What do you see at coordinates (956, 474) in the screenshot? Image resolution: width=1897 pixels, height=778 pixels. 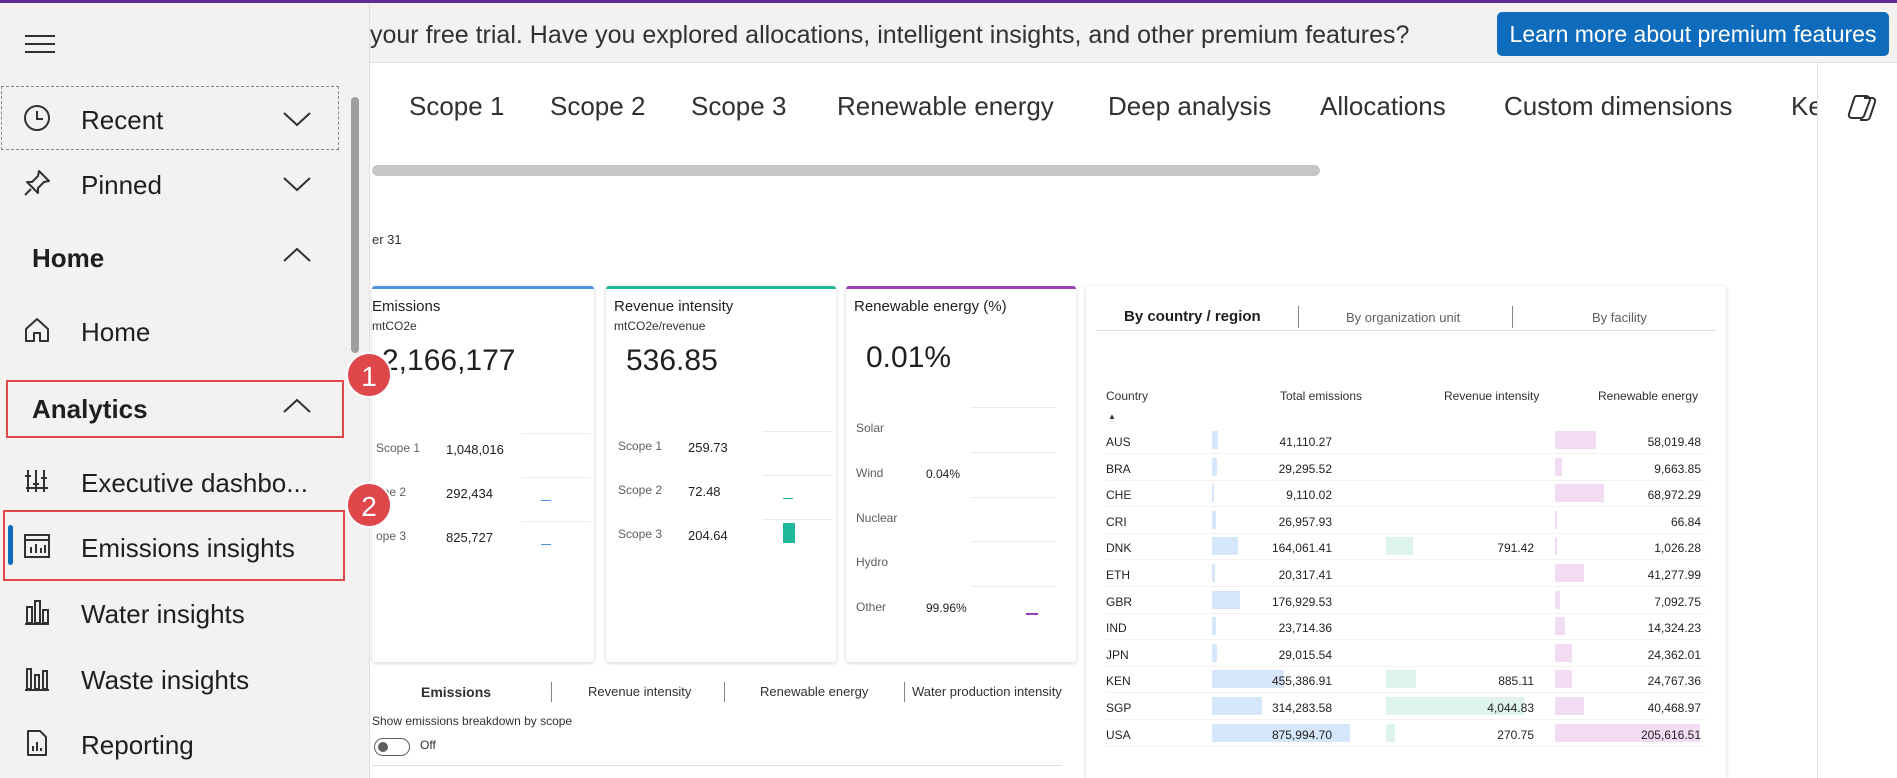 I see `energy-row: Wind 0.04%` at bounding box center [956, 474].